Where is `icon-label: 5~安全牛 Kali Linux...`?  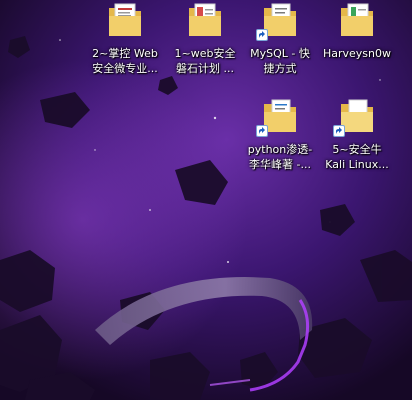 icon-label: 5~安全牛 Kali Linux... is located at coordinates (357, 157).